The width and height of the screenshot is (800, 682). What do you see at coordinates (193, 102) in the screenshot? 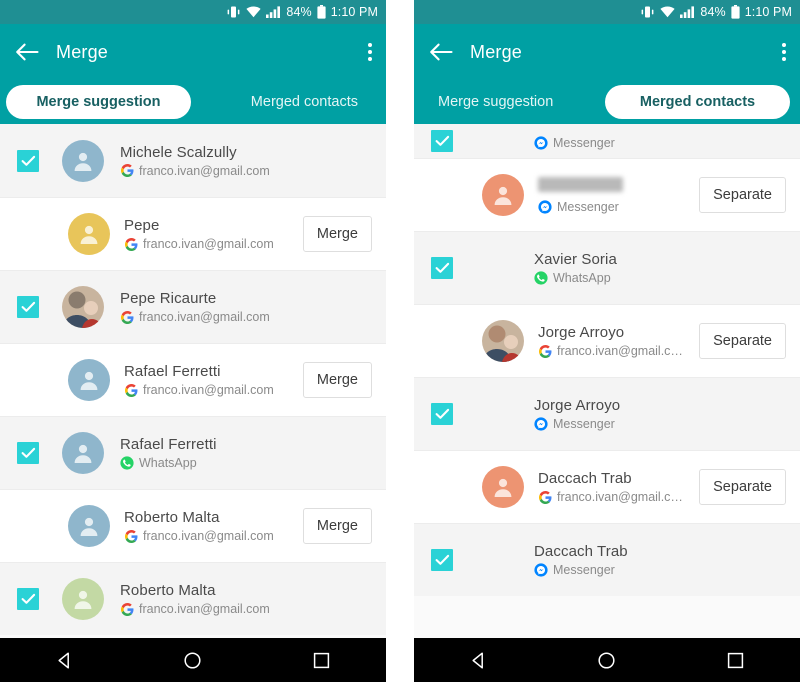
I see `tab-bar: Merge suggestion Merged contacts` at bounding box center [193, 102].